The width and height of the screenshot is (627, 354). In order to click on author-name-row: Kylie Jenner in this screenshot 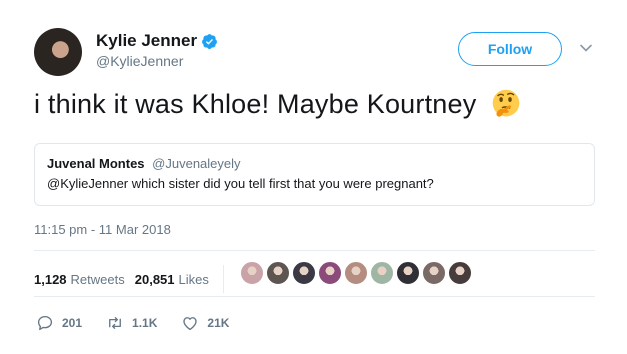, I will do `click(157, 41)`.